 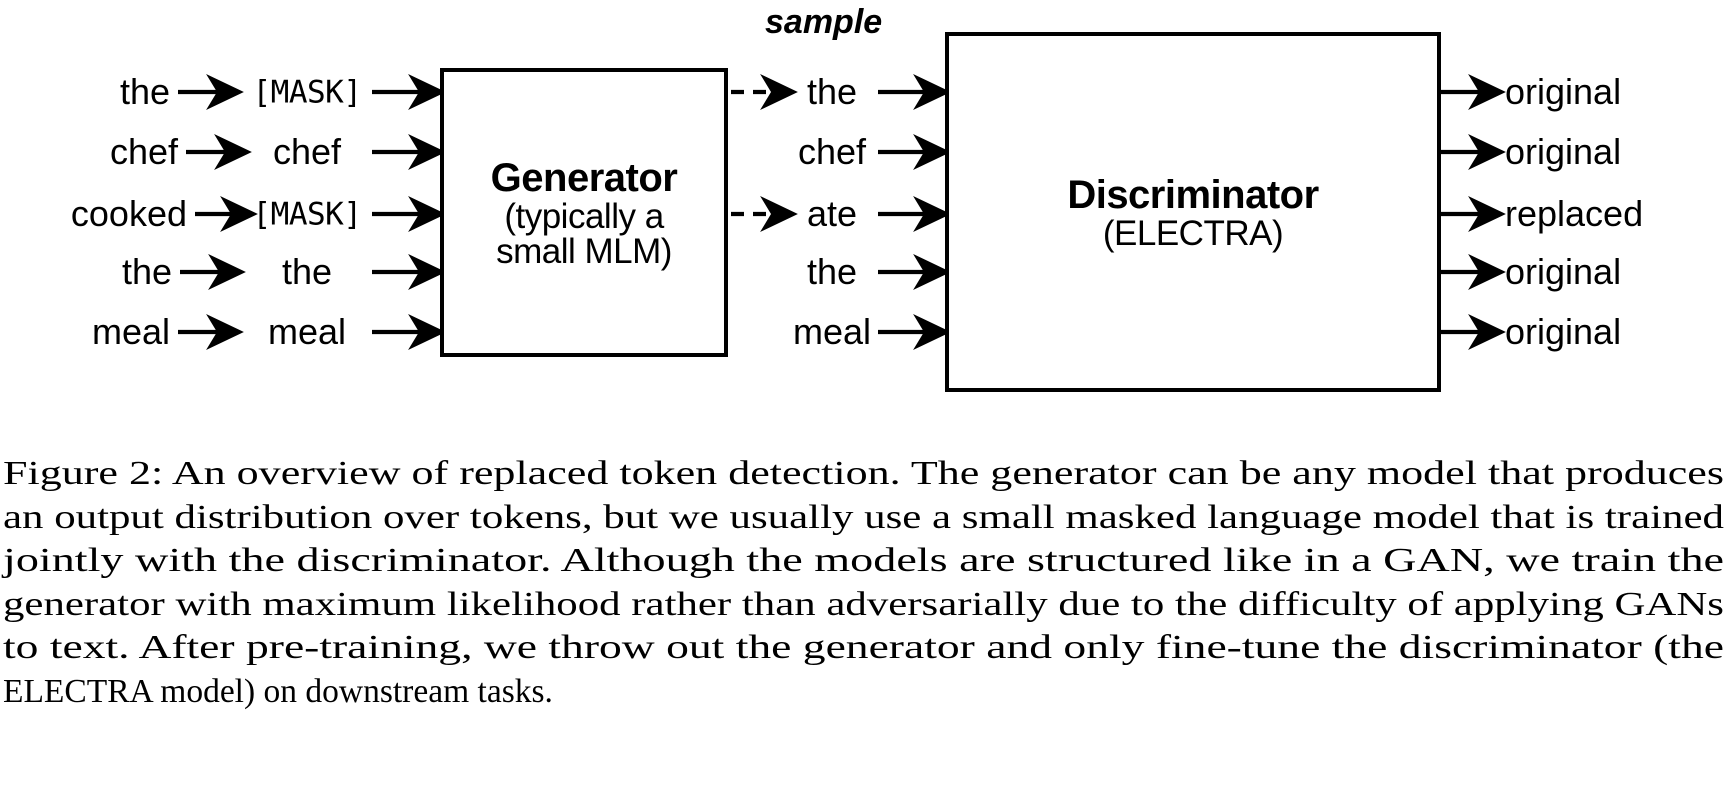 What do you see at coordinates (307, 214) in the screenshot?
I see `masked-token-2: [MASK]` at bounding box center [307, 214].